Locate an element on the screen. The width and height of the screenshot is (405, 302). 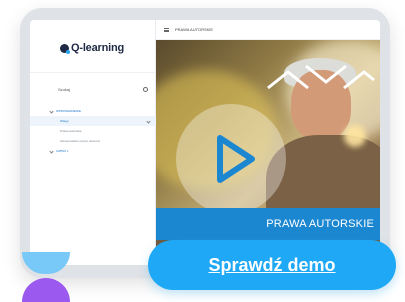
video-title-banner: PRAWA AUTORSKIE is located at coordinates (268, 224).